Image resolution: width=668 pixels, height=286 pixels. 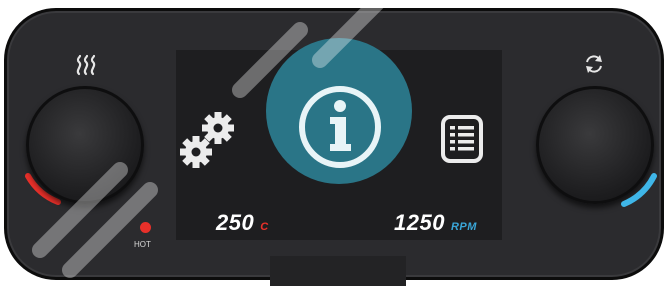 I want to click on hot-indicator-label: HOT, so click(x=142, y=244).